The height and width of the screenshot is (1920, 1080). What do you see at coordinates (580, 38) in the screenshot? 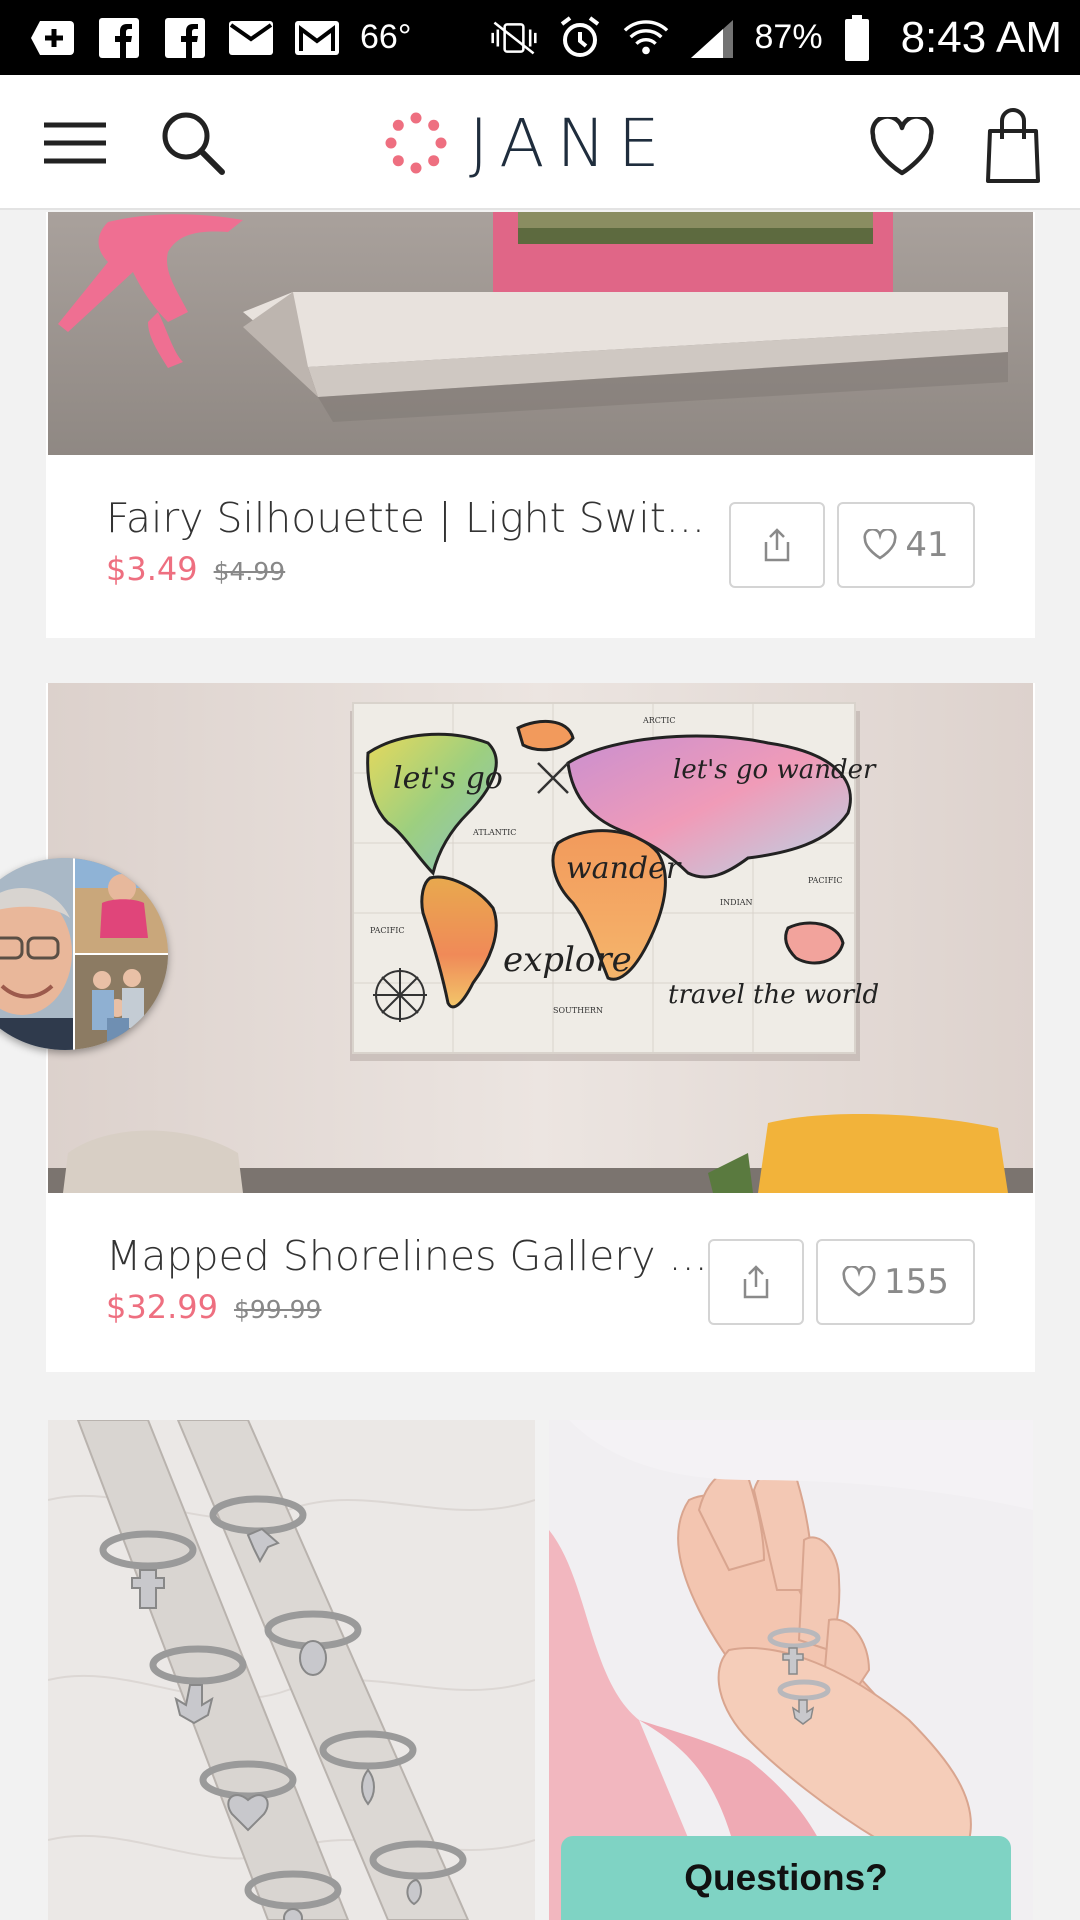
I see `alarm-icon` at bounding box center [580, 38].